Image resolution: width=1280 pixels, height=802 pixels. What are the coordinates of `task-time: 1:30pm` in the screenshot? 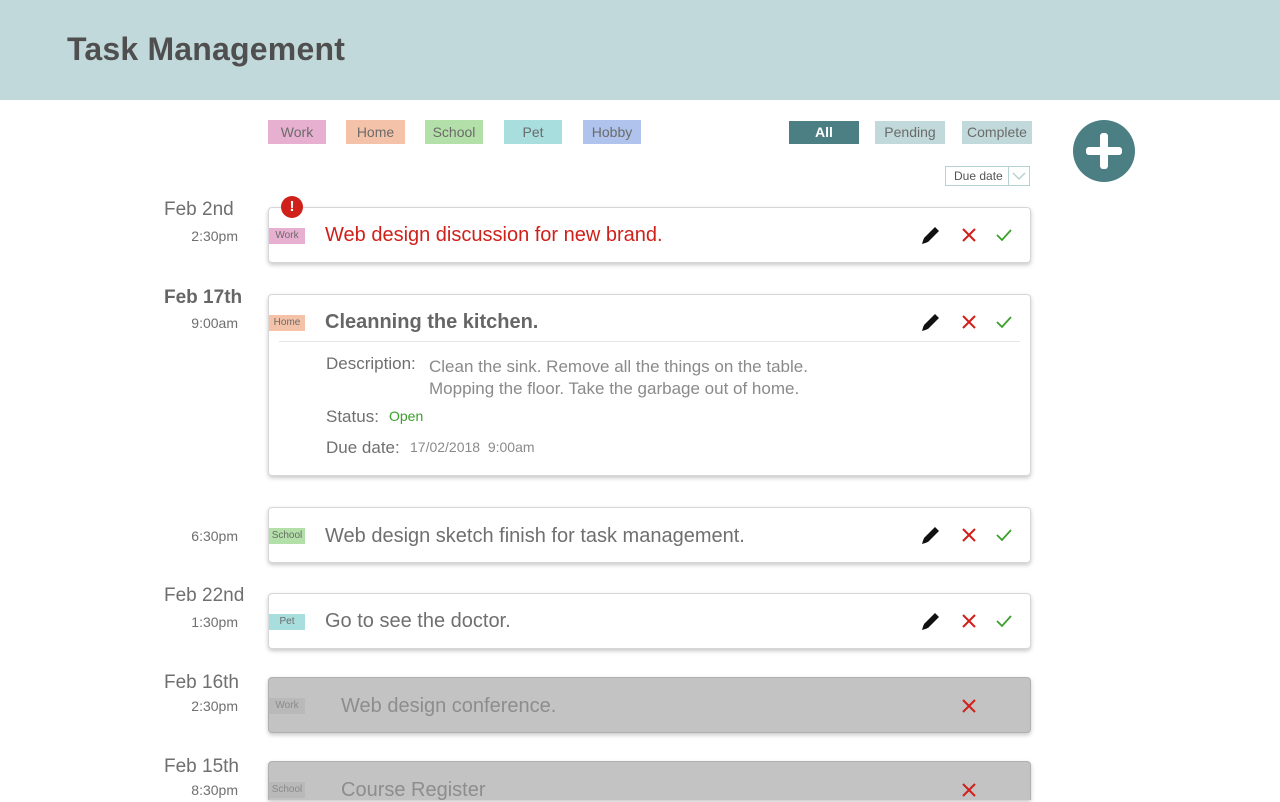 It's located at (214, 622).